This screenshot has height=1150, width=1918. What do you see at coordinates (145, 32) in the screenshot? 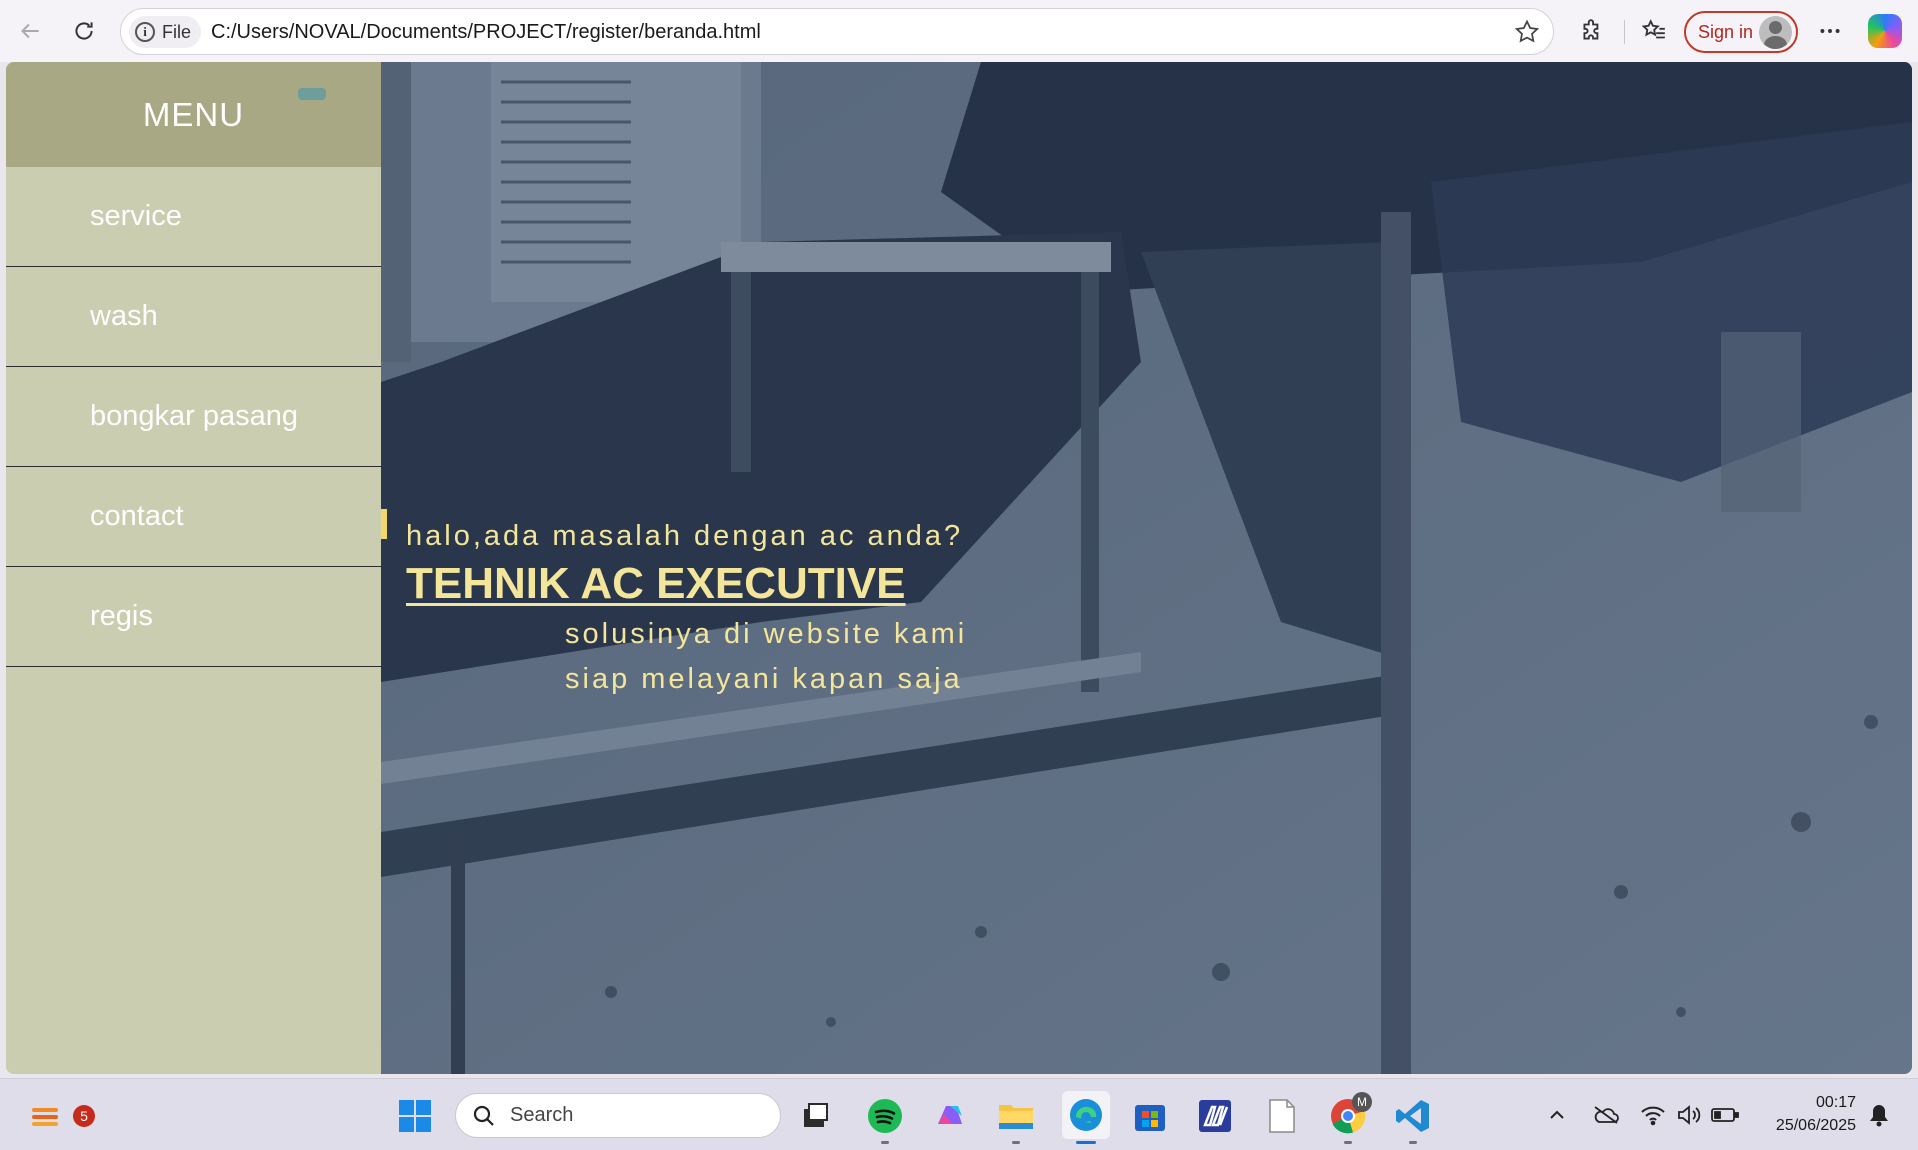
I see `info-icon: i` at bounding box center [145, 32].